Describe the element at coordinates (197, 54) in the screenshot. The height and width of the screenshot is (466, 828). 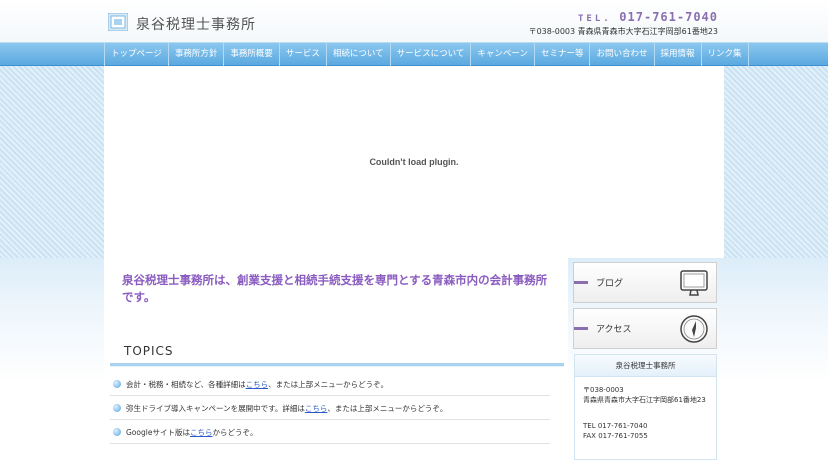
I see `nav-item-policy: 事務所方針` at that location.